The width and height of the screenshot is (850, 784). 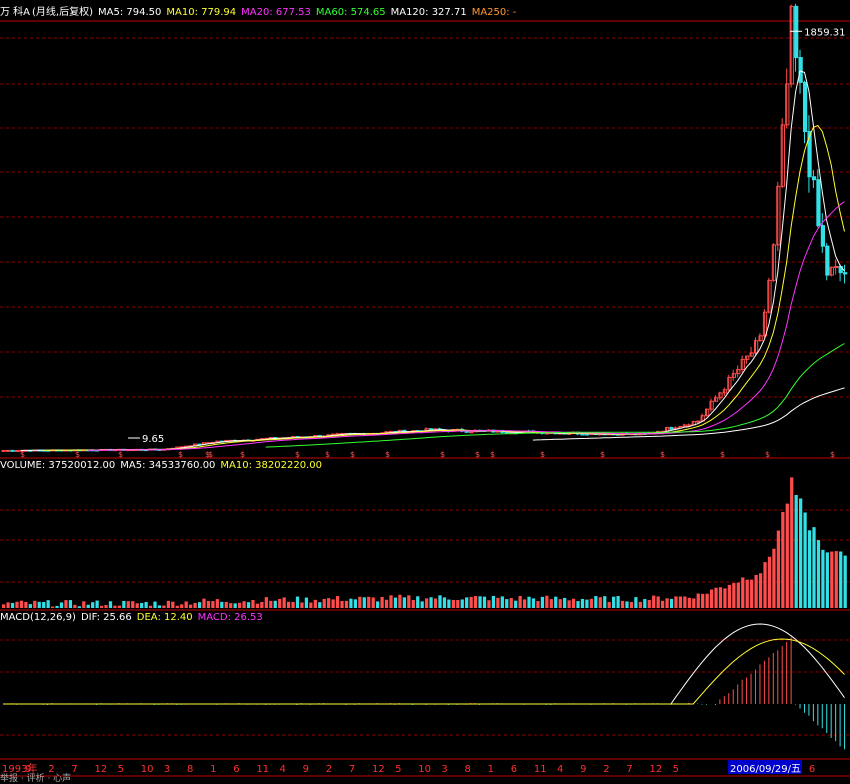 I want to click on ma10-value: MA10: 779.94, so click(x=201, y=12).